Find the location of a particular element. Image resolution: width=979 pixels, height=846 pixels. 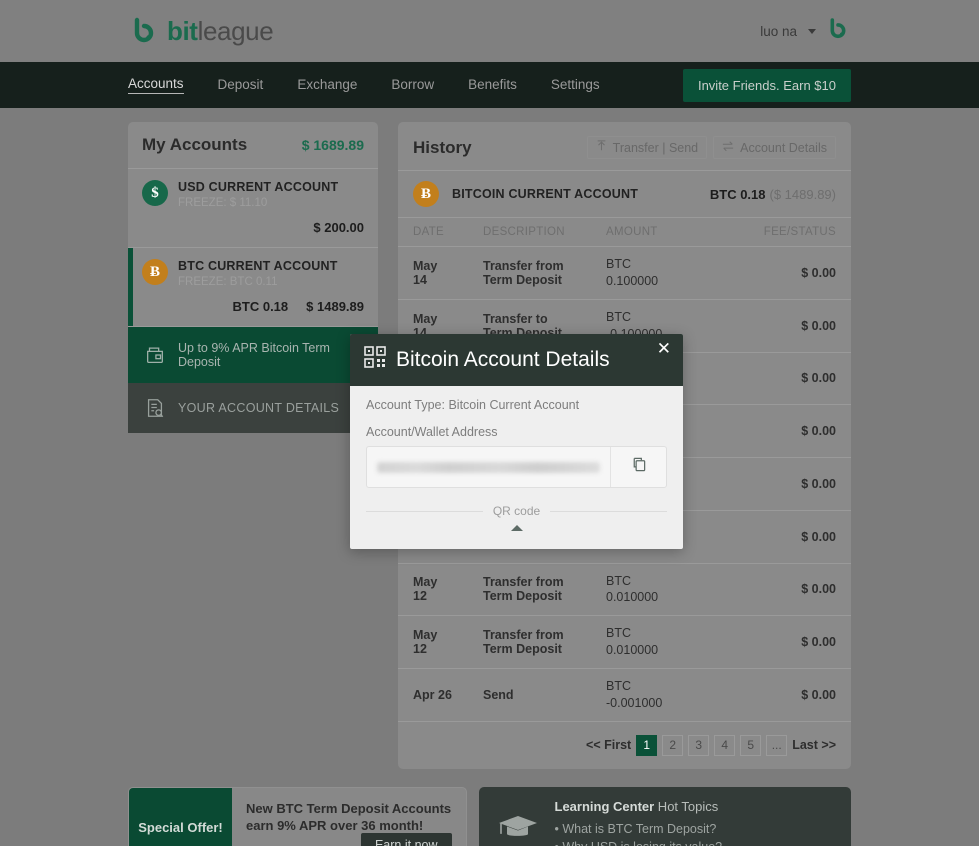

graduation-cap-icon is located at coordinates (518, 827).